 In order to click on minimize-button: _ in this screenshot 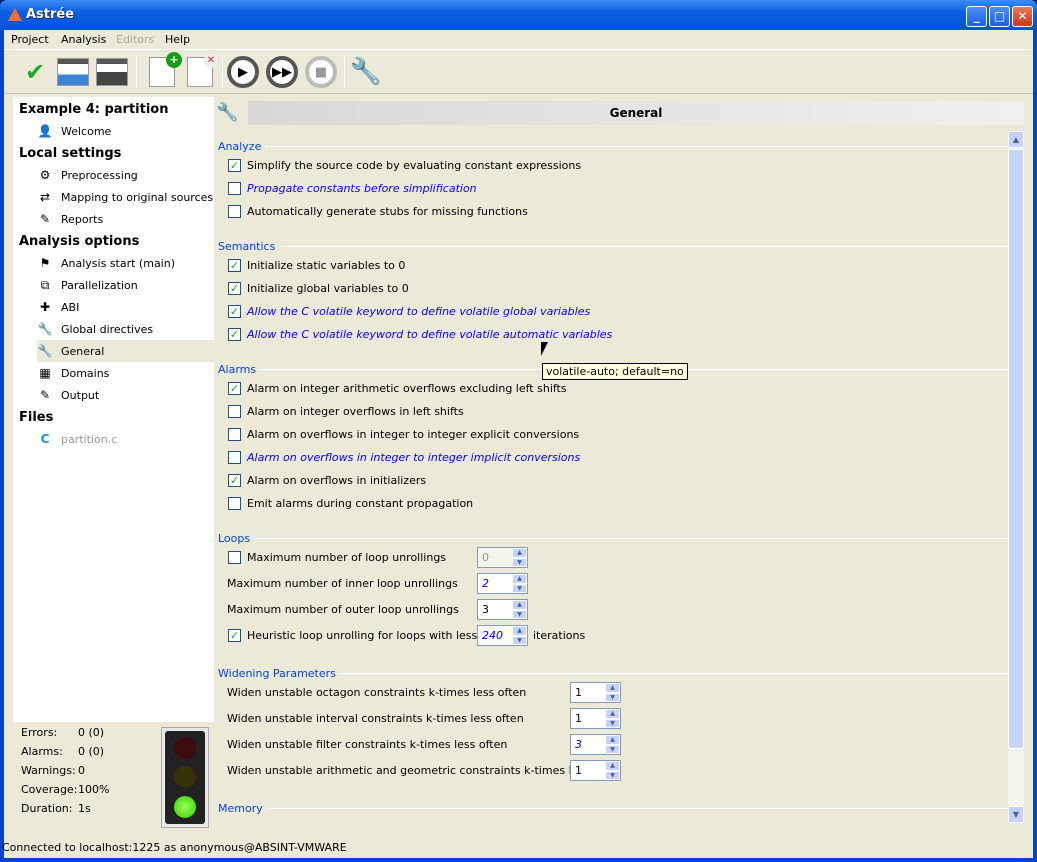, I will do `click(976, 16)`.